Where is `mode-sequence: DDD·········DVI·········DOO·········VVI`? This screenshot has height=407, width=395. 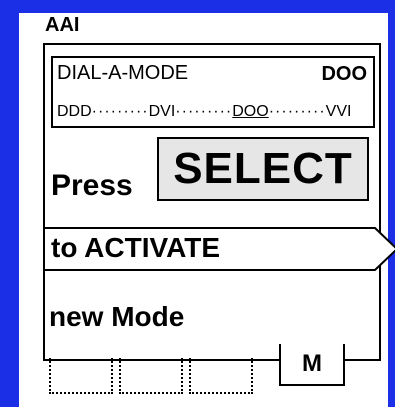 mode-sequence: DDD·········DVI·········DOO·········VVI is located at coordinates (204, 112).